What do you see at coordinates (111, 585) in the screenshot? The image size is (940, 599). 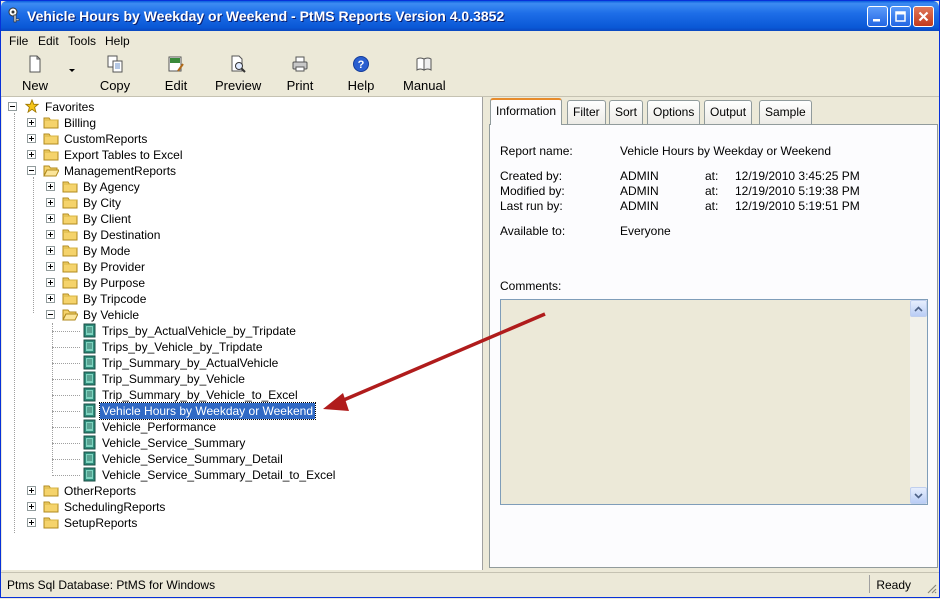 I see `status-database: Ptms Sql Database: PtMS for Windows` at bounding box center [111, 585].